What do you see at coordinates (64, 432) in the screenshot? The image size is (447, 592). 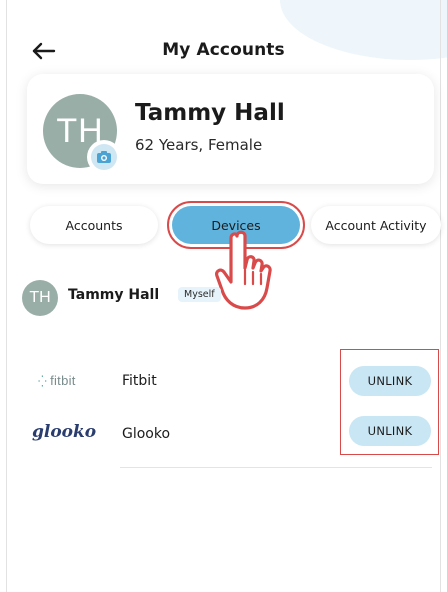 I see `glooko-logo: glooko` at bounding box center [64, 432].